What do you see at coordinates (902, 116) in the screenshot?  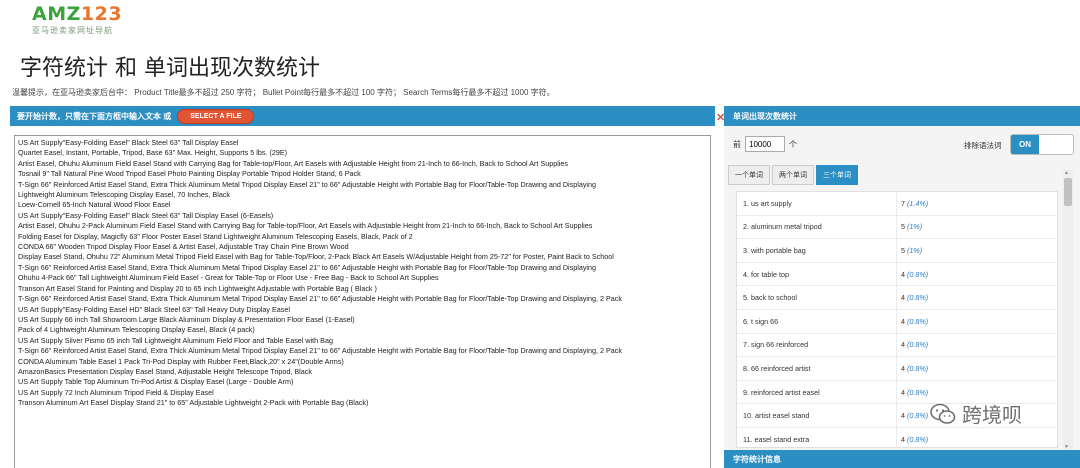 I see `word-frequency-header: 单词出现次数统计` at bounding box center [902, 116].